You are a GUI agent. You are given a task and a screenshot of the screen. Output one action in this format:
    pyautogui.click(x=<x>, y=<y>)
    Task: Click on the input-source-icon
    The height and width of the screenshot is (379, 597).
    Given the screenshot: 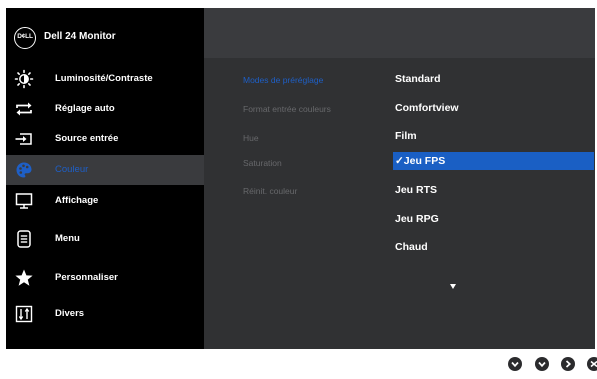 What is the action you would take?
    pyautogui.click(x=23, y=139)
    